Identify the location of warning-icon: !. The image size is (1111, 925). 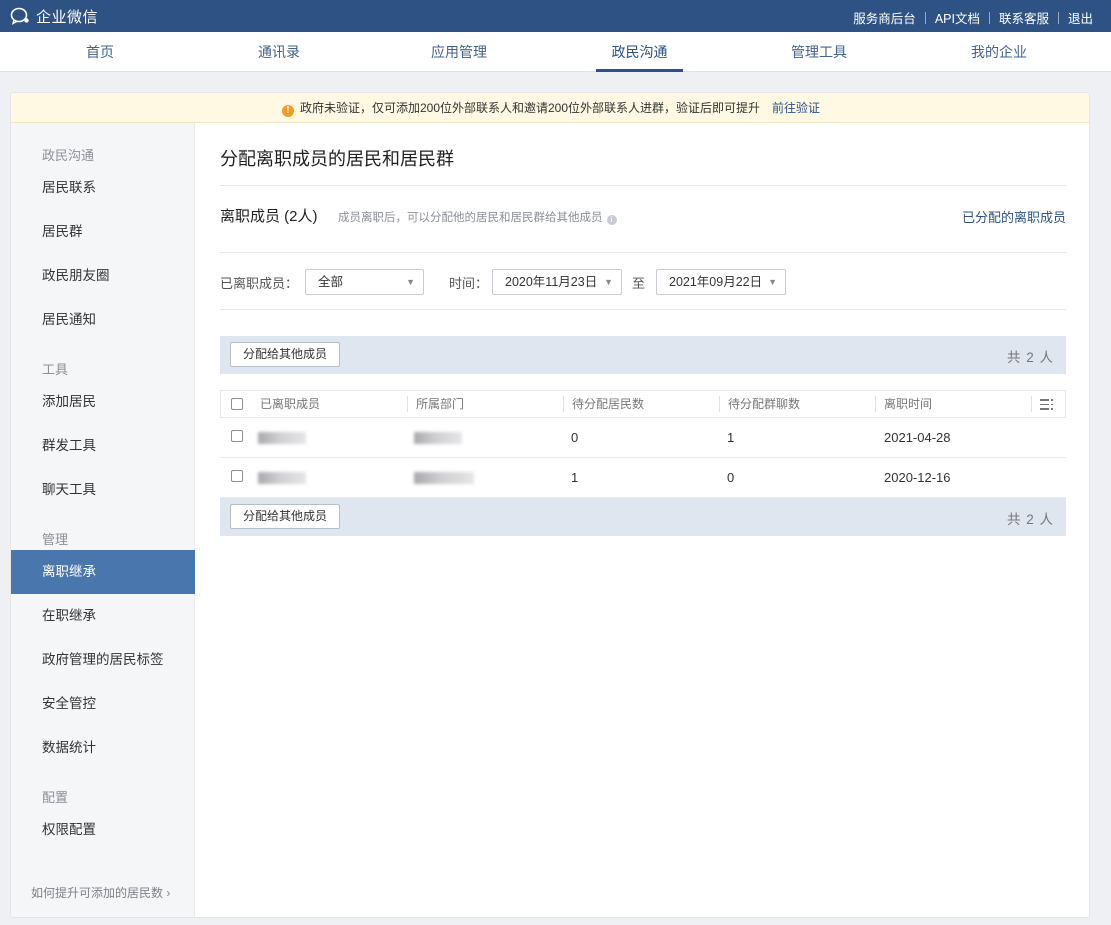
(287, 111).